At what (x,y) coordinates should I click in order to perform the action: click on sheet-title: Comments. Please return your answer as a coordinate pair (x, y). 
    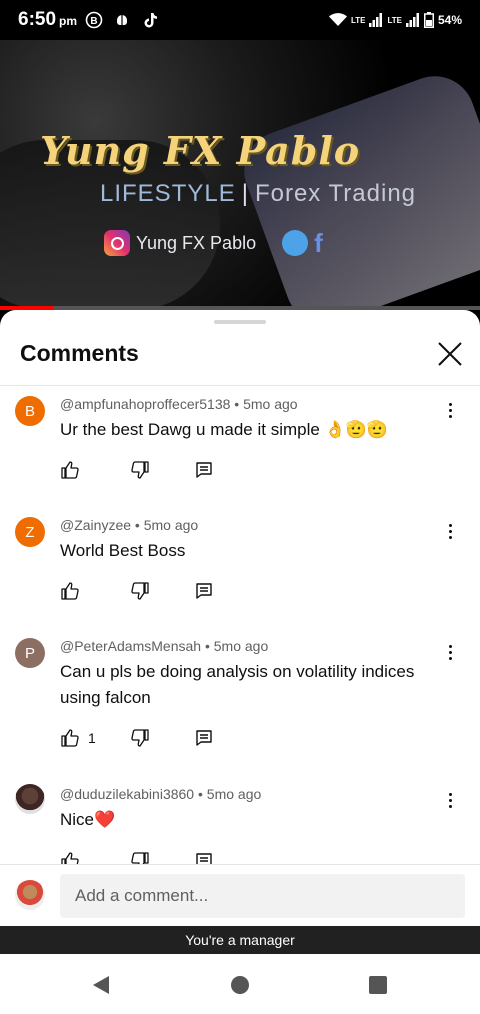
    Looking at the image, I should click on (79, 353).